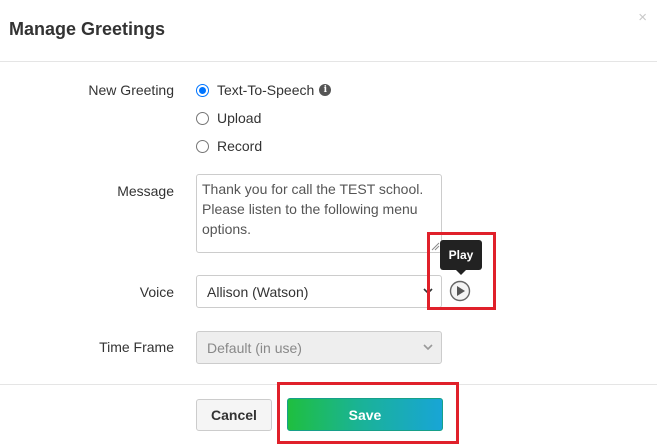  Describe the element at coordinates (258, 291) in the screenshot. I see `voice-select-value: Allison (Watson)` at that location.